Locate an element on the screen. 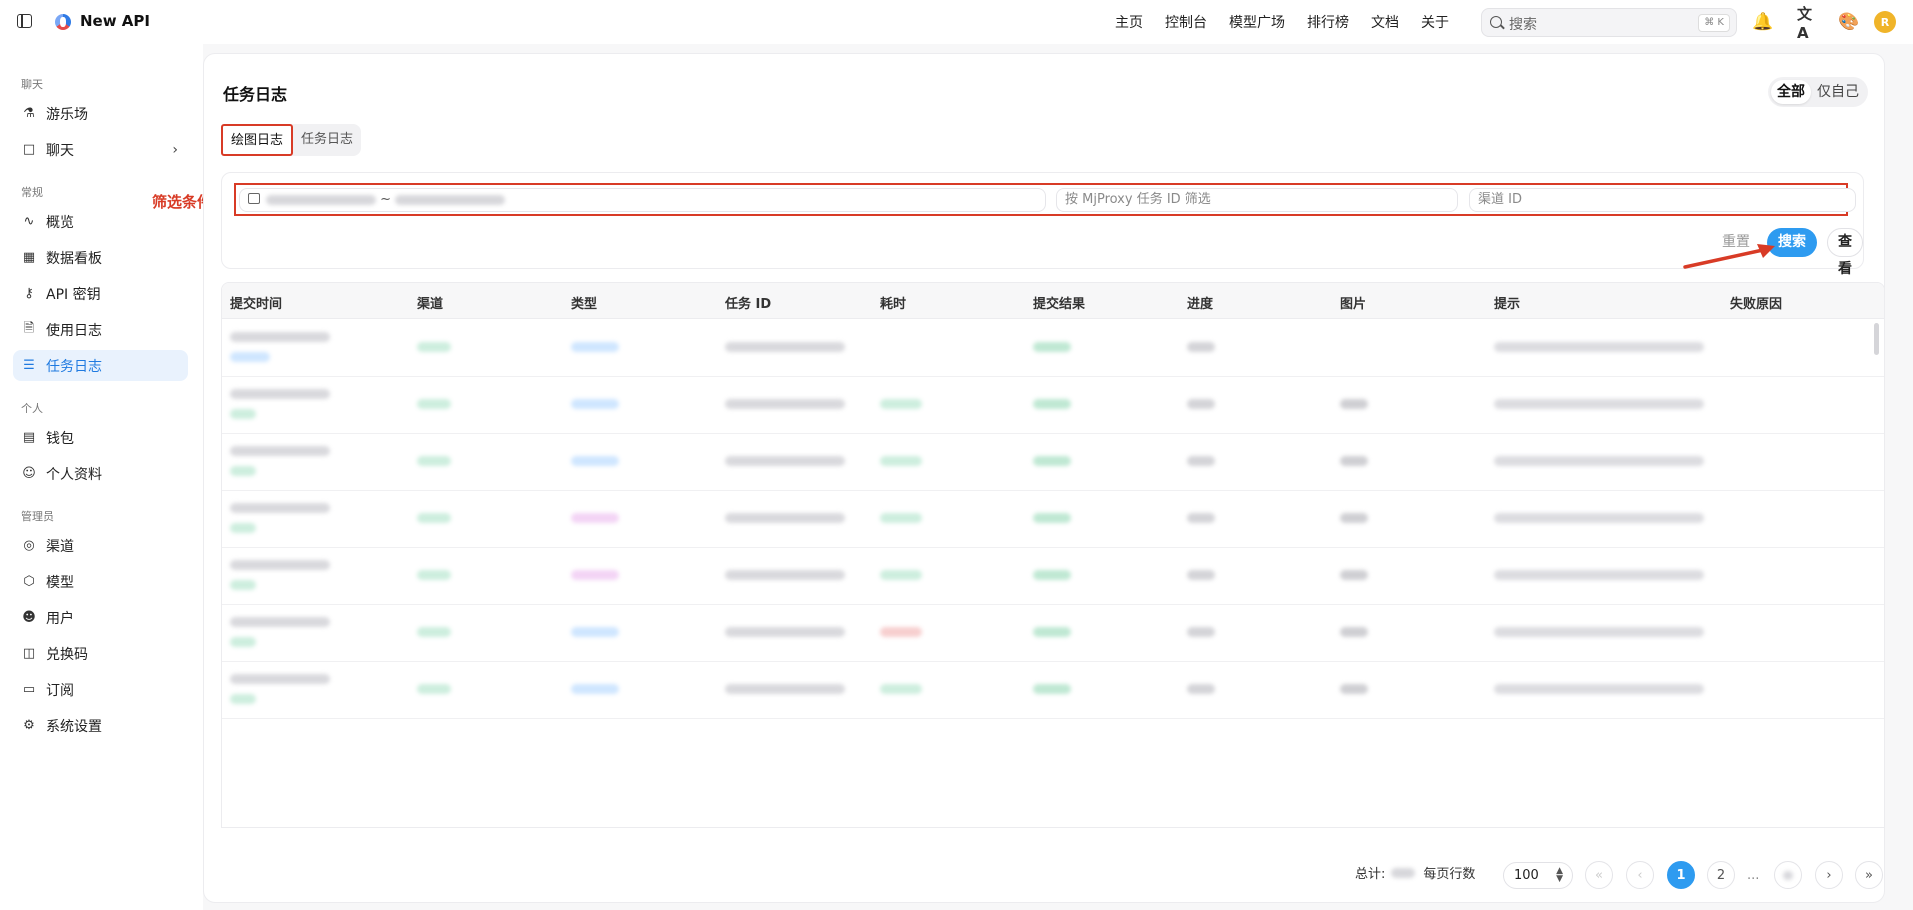 This screenshot has width=1913, height=910. sidebar-item-task-logs: ☰ 任务日志 is located at coordinates (100, 365).